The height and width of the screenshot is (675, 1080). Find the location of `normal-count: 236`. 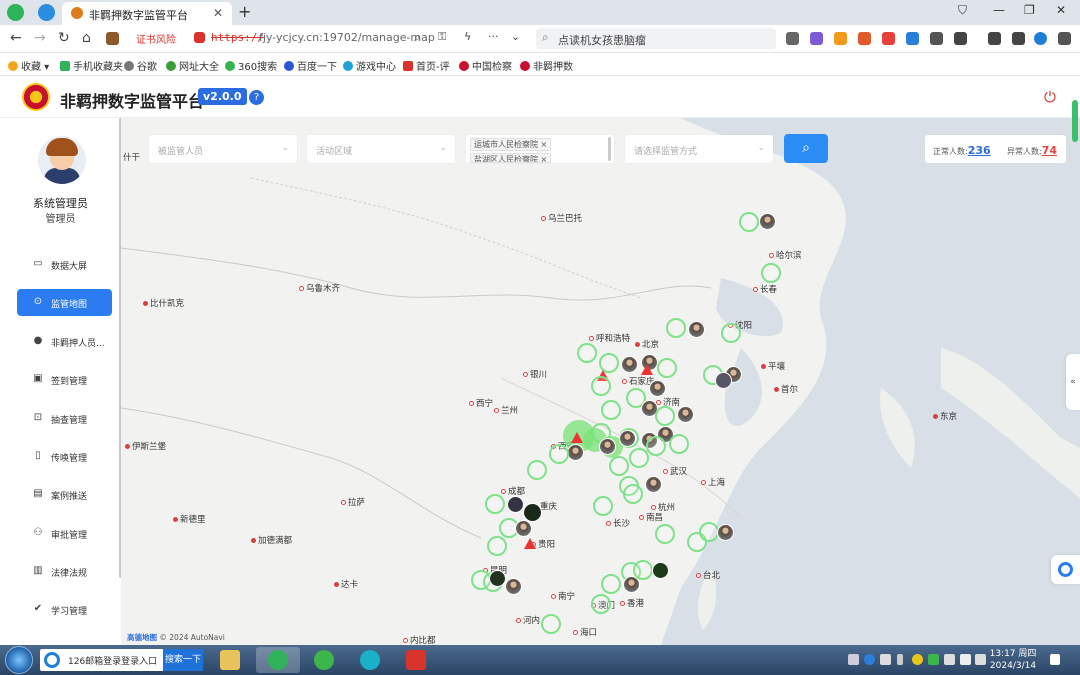

normal-count: 236 is located at coordinates (979, 150).